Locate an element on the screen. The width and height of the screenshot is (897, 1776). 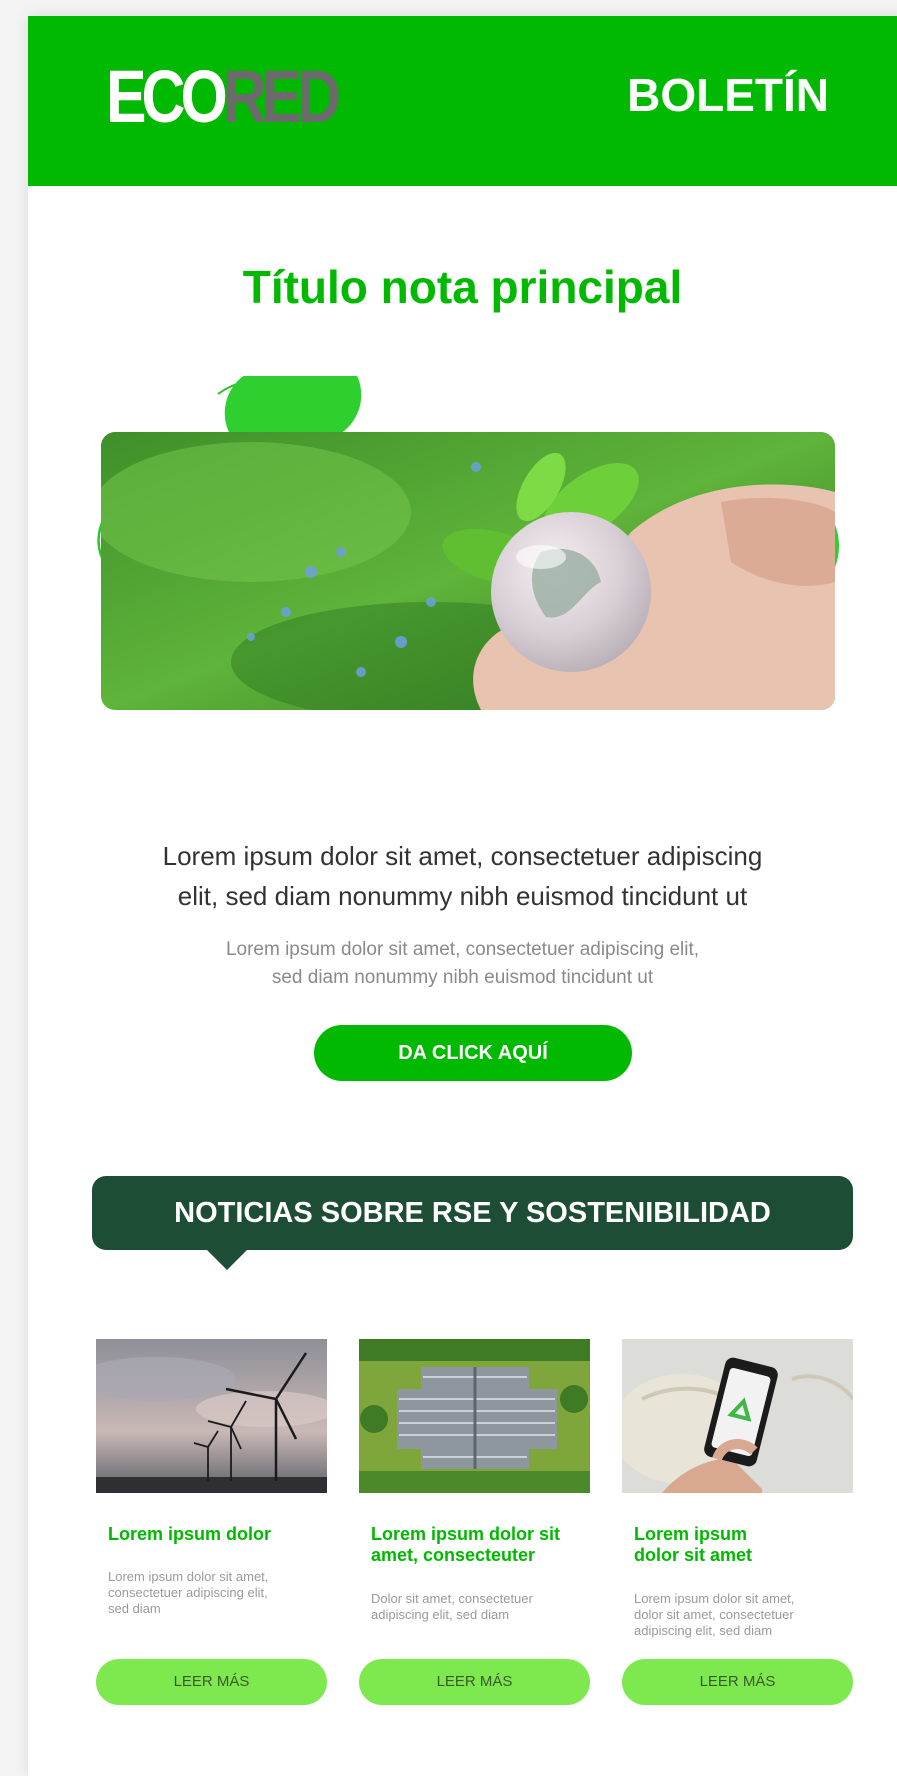
news-excerpt-line: Dolor sit amet, consectetuer is located at coordinates (452, 1598).